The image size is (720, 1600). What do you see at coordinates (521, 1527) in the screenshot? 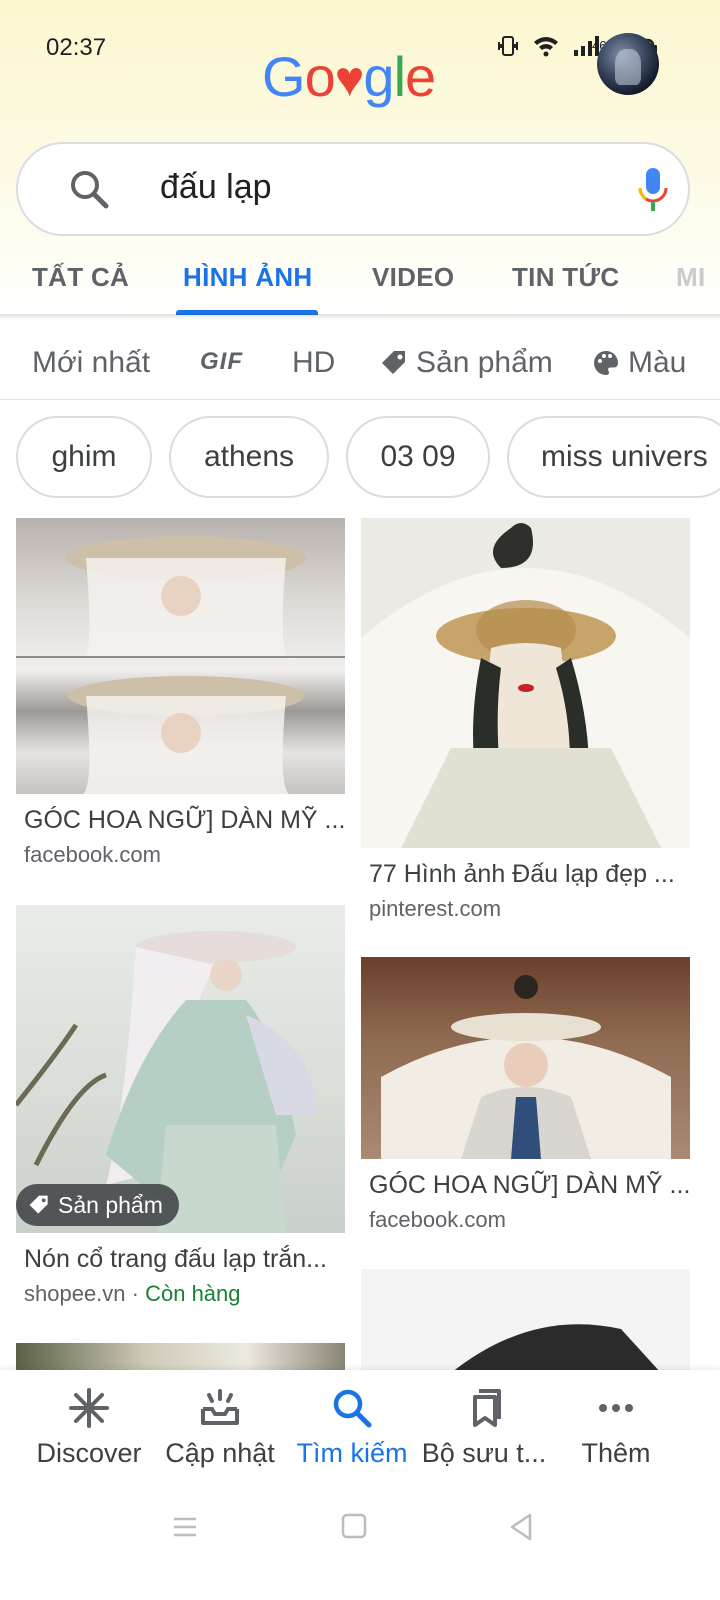
I see `back-icon` at bounding box center [521, 1527].